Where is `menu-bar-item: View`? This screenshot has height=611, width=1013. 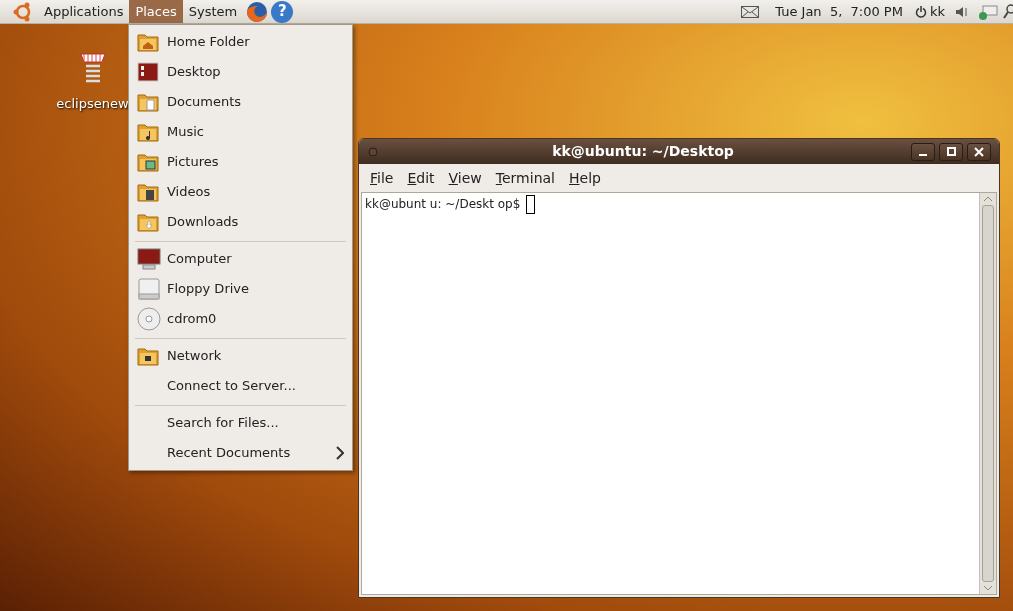 menu-bar-item: View is located at coordinates (465, 178).